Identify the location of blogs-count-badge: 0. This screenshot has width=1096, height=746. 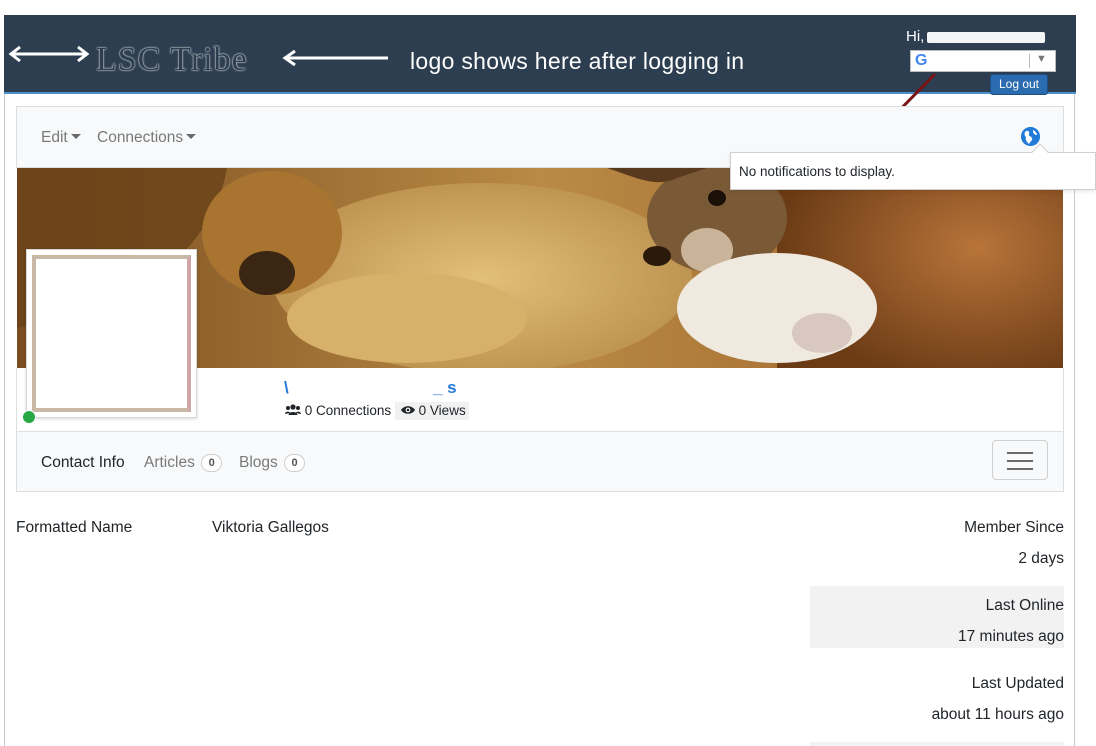
(295, 463).